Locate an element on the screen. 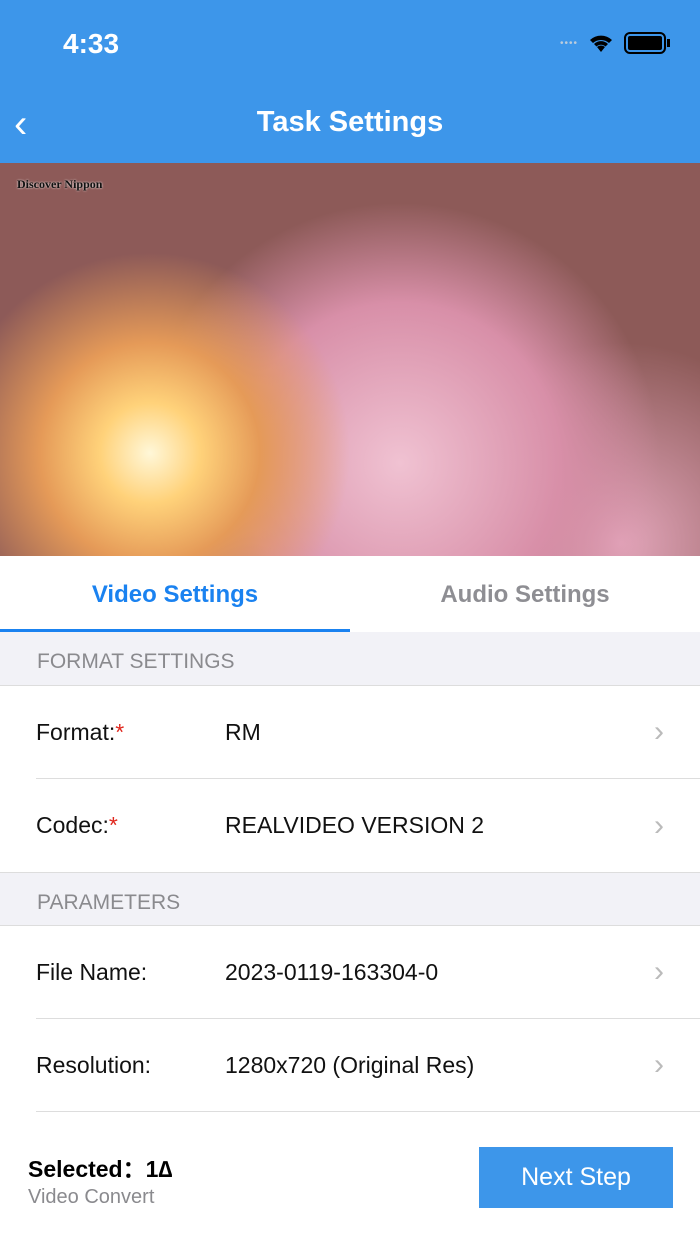  file-name-value: 2023-0119-163304-0 is located at coordinates (332, 971).